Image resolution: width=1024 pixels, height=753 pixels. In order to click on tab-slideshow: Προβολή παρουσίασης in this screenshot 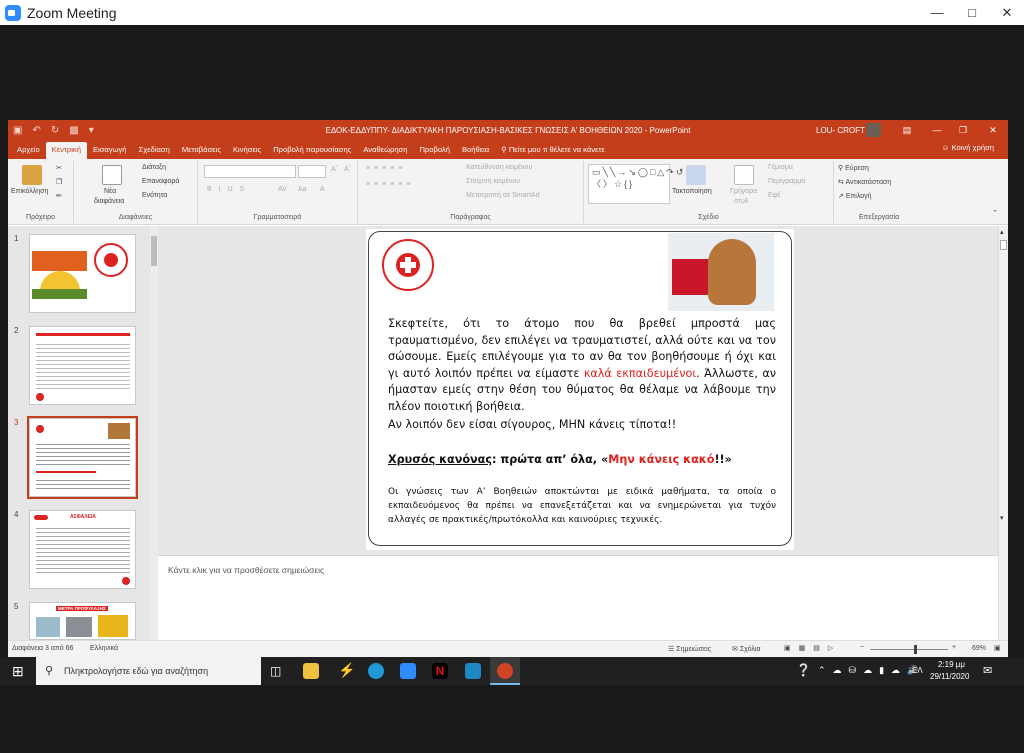, I will do `click(312, 150)`.